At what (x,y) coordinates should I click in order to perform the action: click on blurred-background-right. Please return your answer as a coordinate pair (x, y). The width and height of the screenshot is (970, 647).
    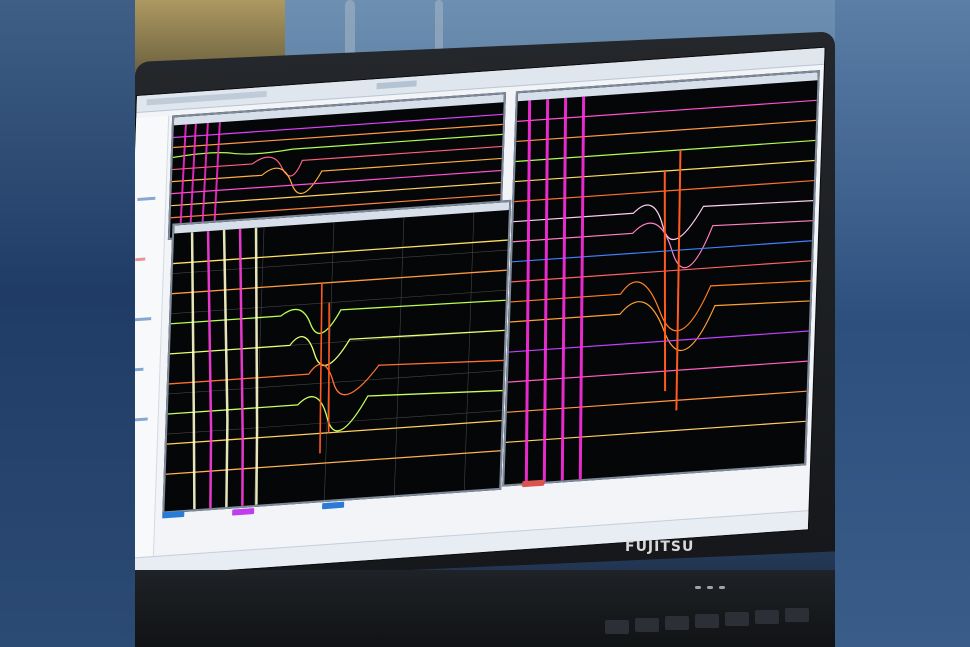
    Looking at the image, I should click on (902, 323).